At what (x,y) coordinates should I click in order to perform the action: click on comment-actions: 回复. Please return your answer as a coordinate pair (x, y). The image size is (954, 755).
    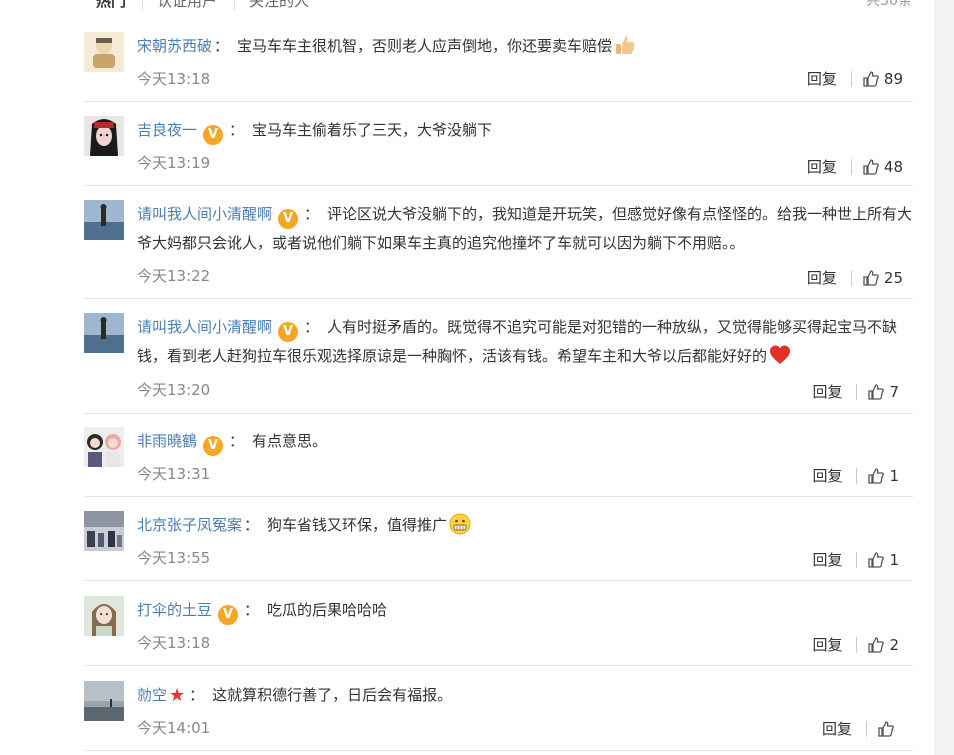
    Looking at the image, I should click on (860, 728).